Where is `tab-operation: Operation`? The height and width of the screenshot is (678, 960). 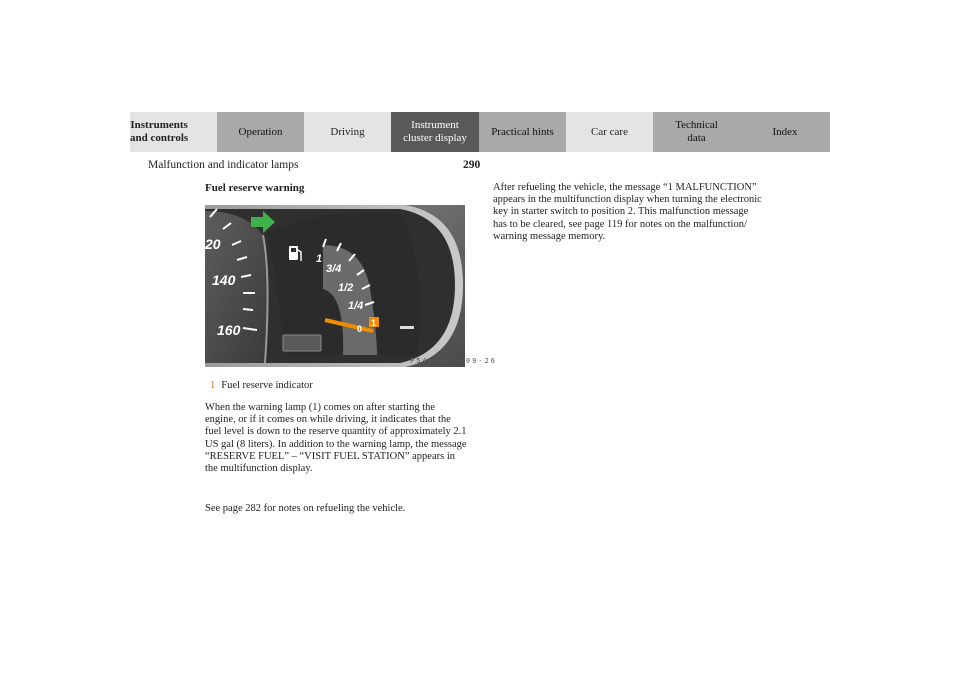
tab-operation: Operation is located at coordinates (260, 132).